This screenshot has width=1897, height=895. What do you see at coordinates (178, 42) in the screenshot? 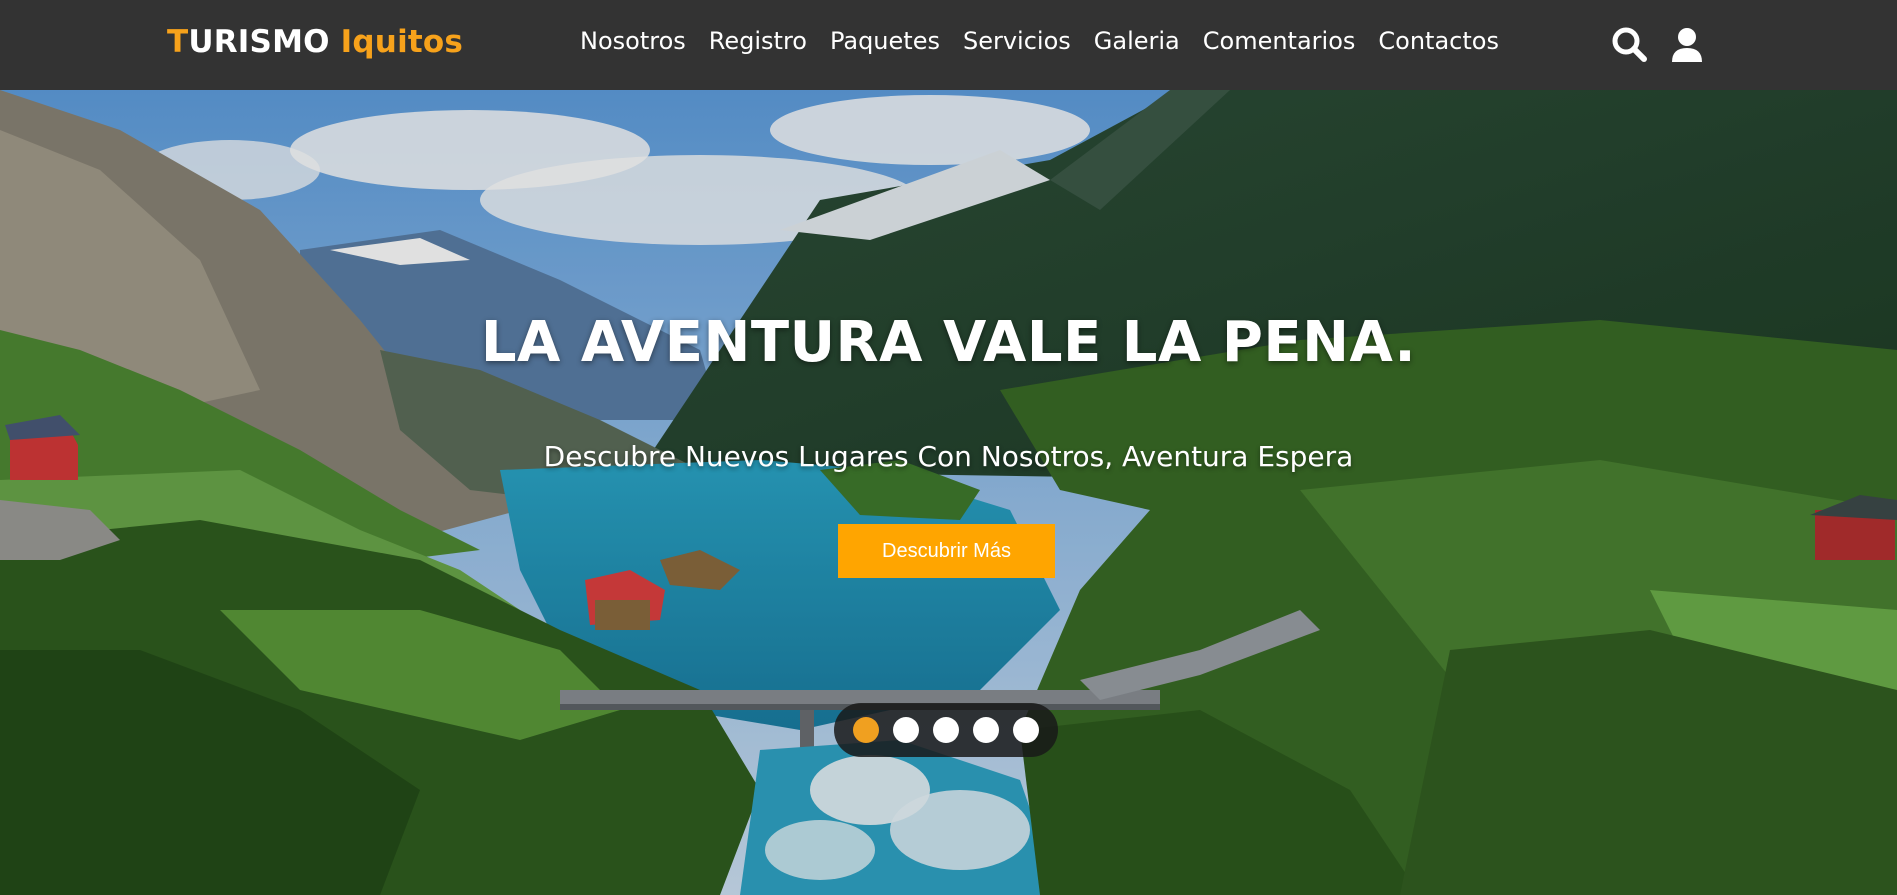
I see `brand-first-letter: T` at bounding box center [178, 42].